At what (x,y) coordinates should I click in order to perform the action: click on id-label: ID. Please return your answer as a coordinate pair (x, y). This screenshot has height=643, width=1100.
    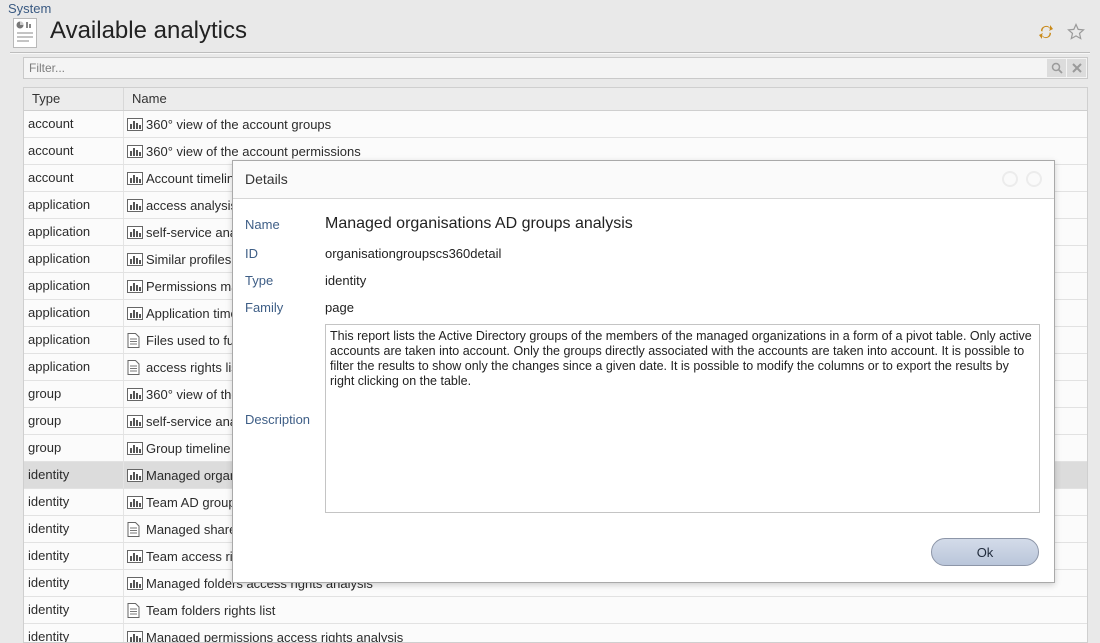
    Looking at the image, I should click on (251, 253).